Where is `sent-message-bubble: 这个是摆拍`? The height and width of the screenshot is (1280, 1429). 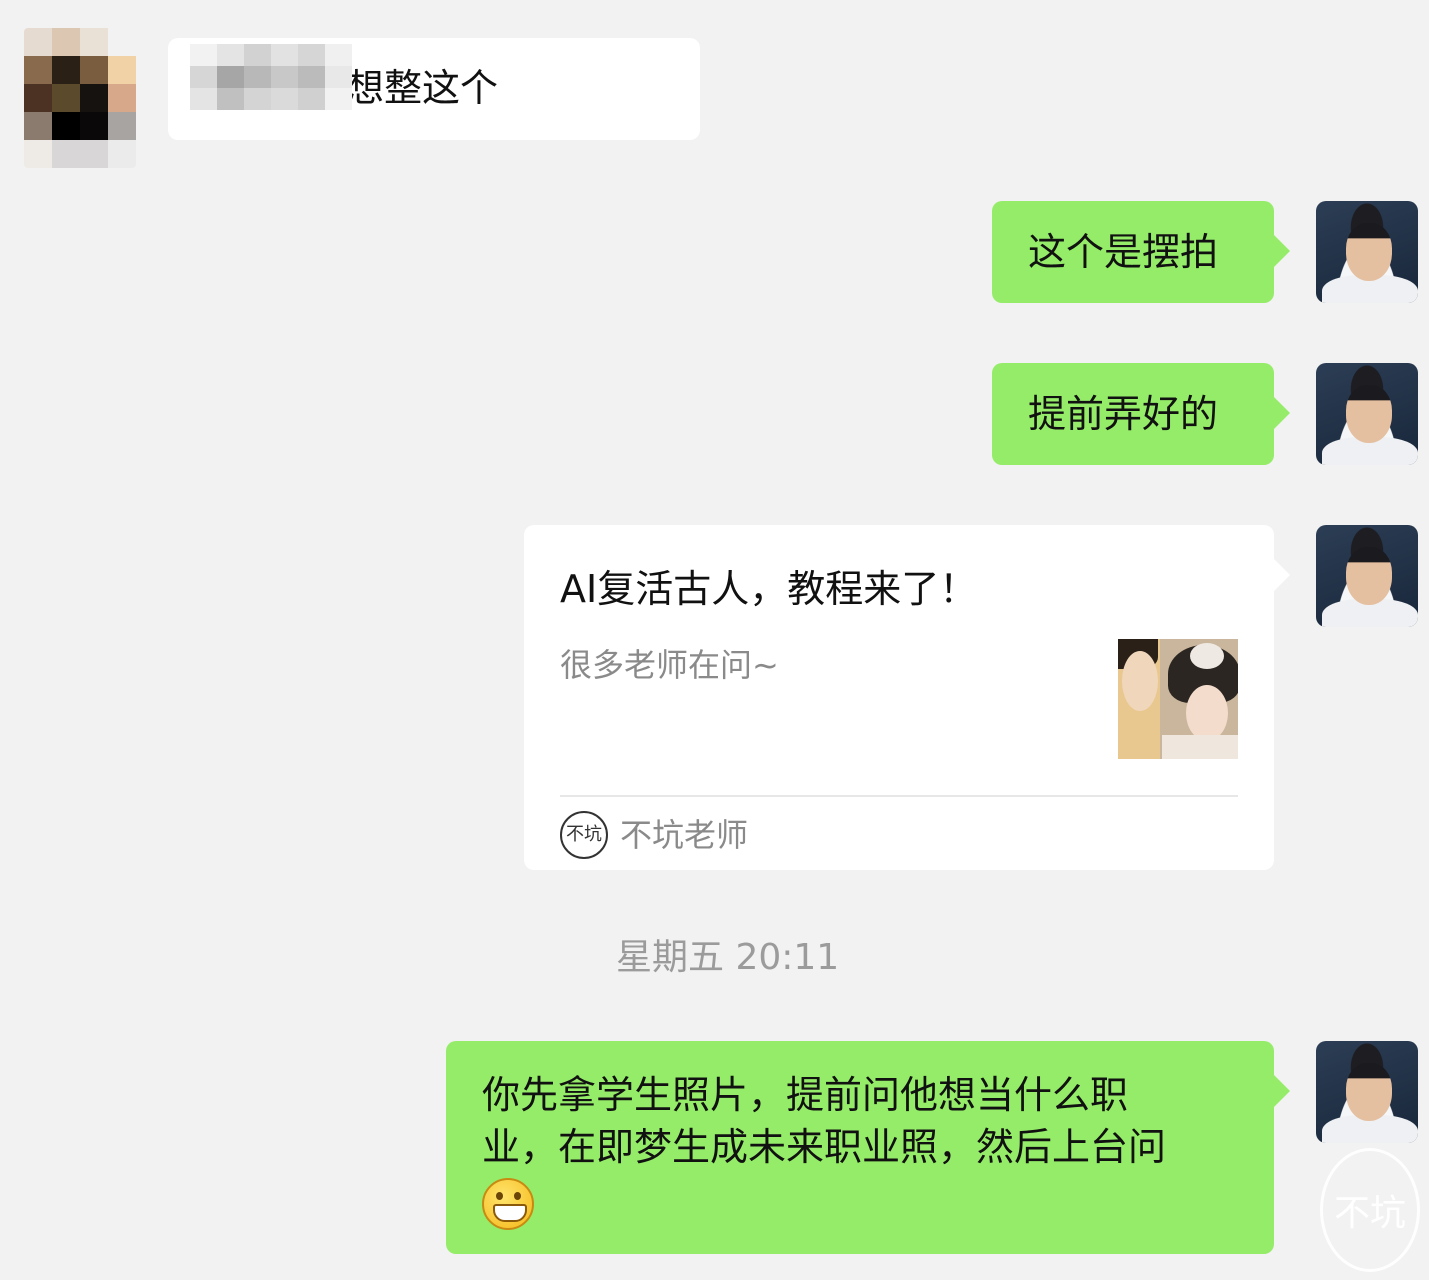 sent-message-bubble: 这个是摆拍 is located at coordinates (1141, 252).